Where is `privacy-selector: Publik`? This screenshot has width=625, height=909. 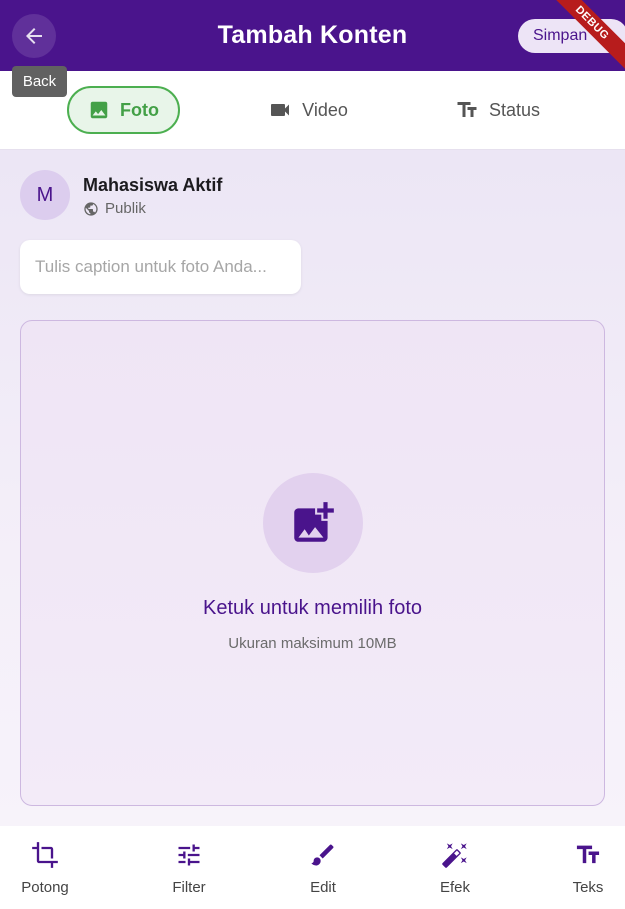 privacy-selector: Publik is located at coordinates (114, 208).